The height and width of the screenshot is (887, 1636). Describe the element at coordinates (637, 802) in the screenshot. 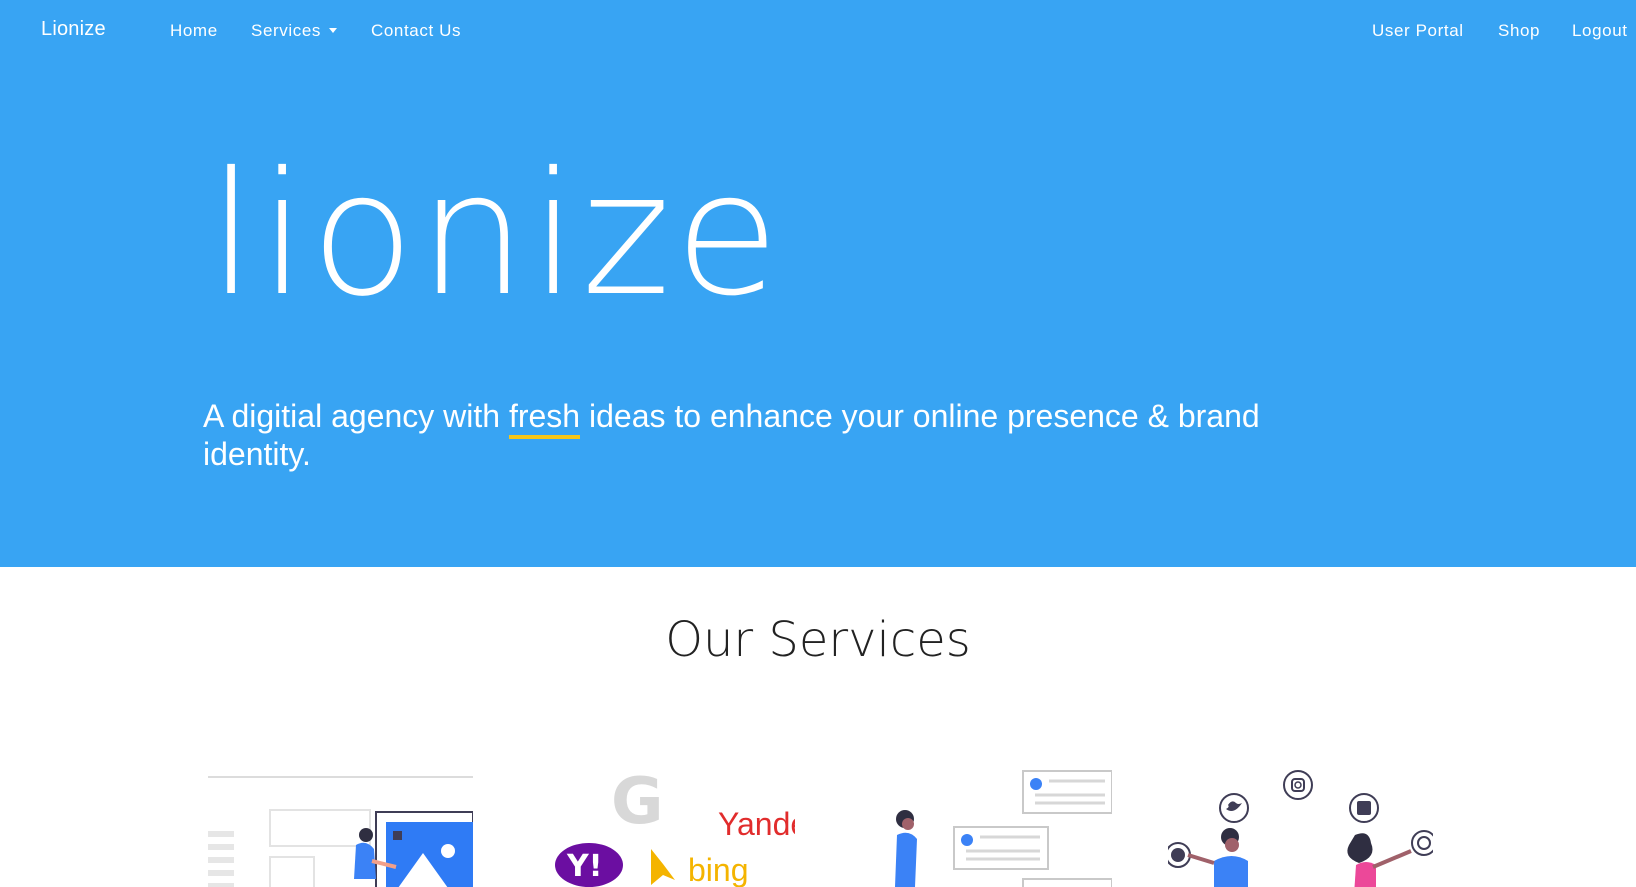

I see `svg-text: G` at that location.